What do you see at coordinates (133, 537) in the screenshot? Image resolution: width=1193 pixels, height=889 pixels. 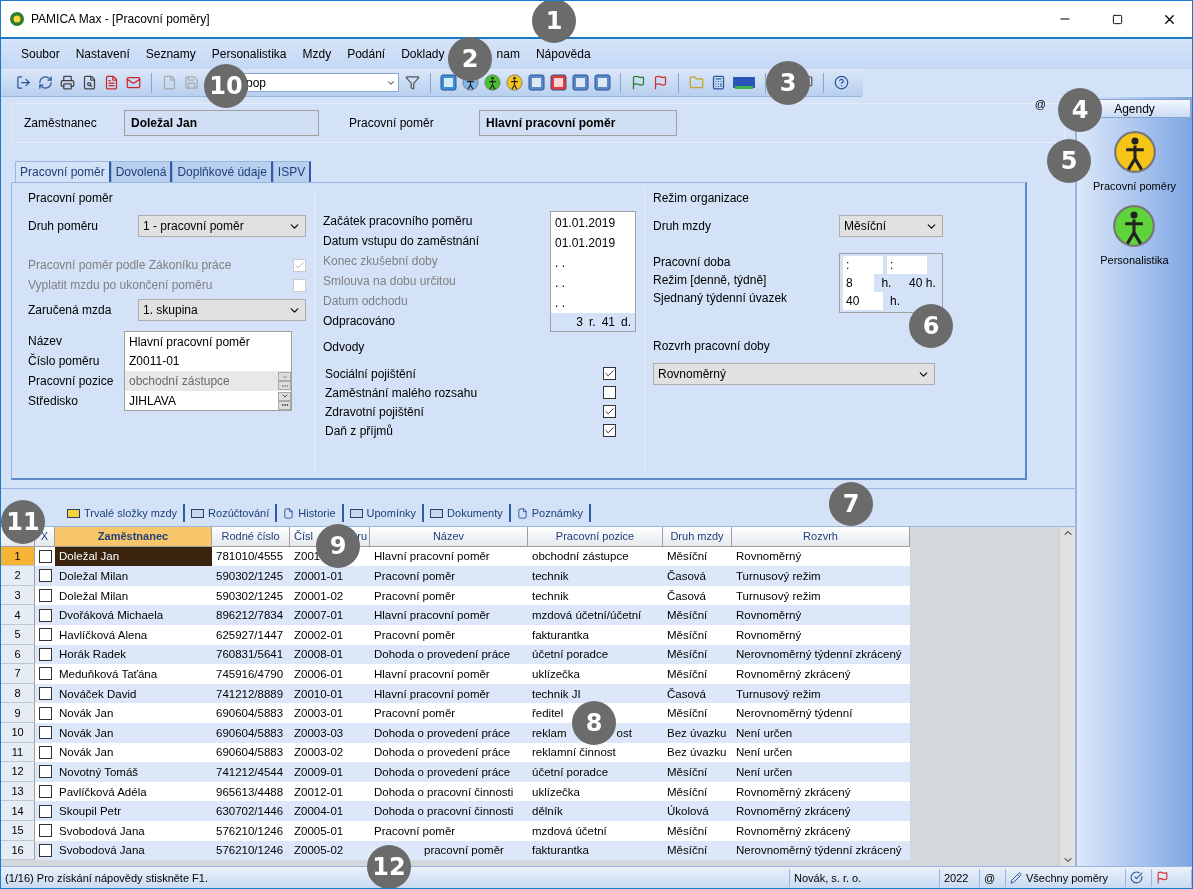 I see `column-header: Zaměstnanec` at bounding box center [133, 537].